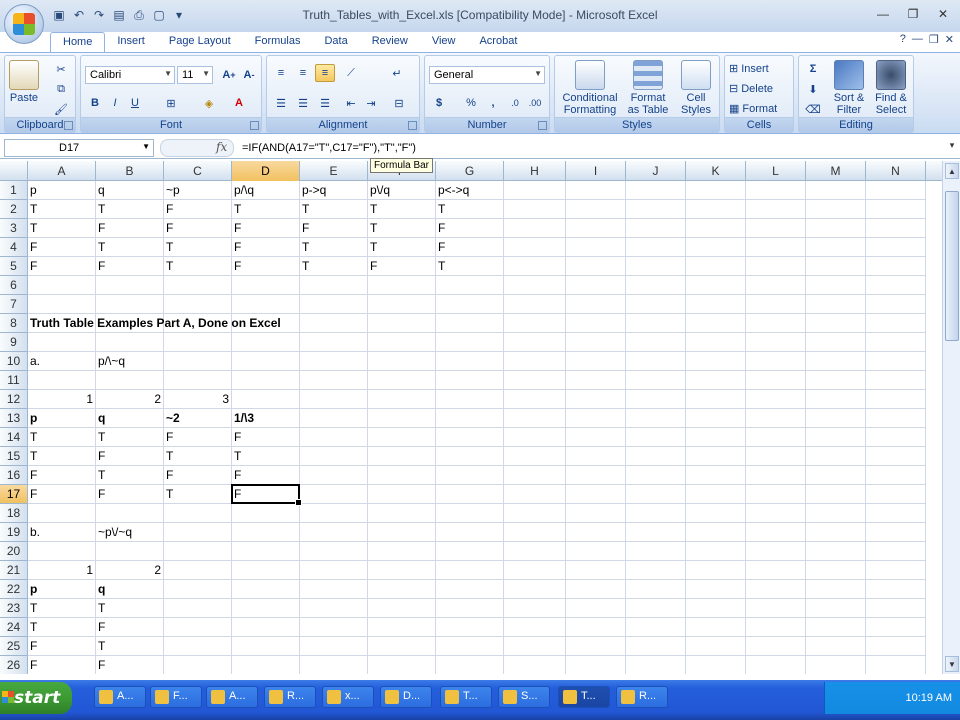 The width and height of the screenshot is (960, 720). I want to click on cell-j4, so click(656, 247).